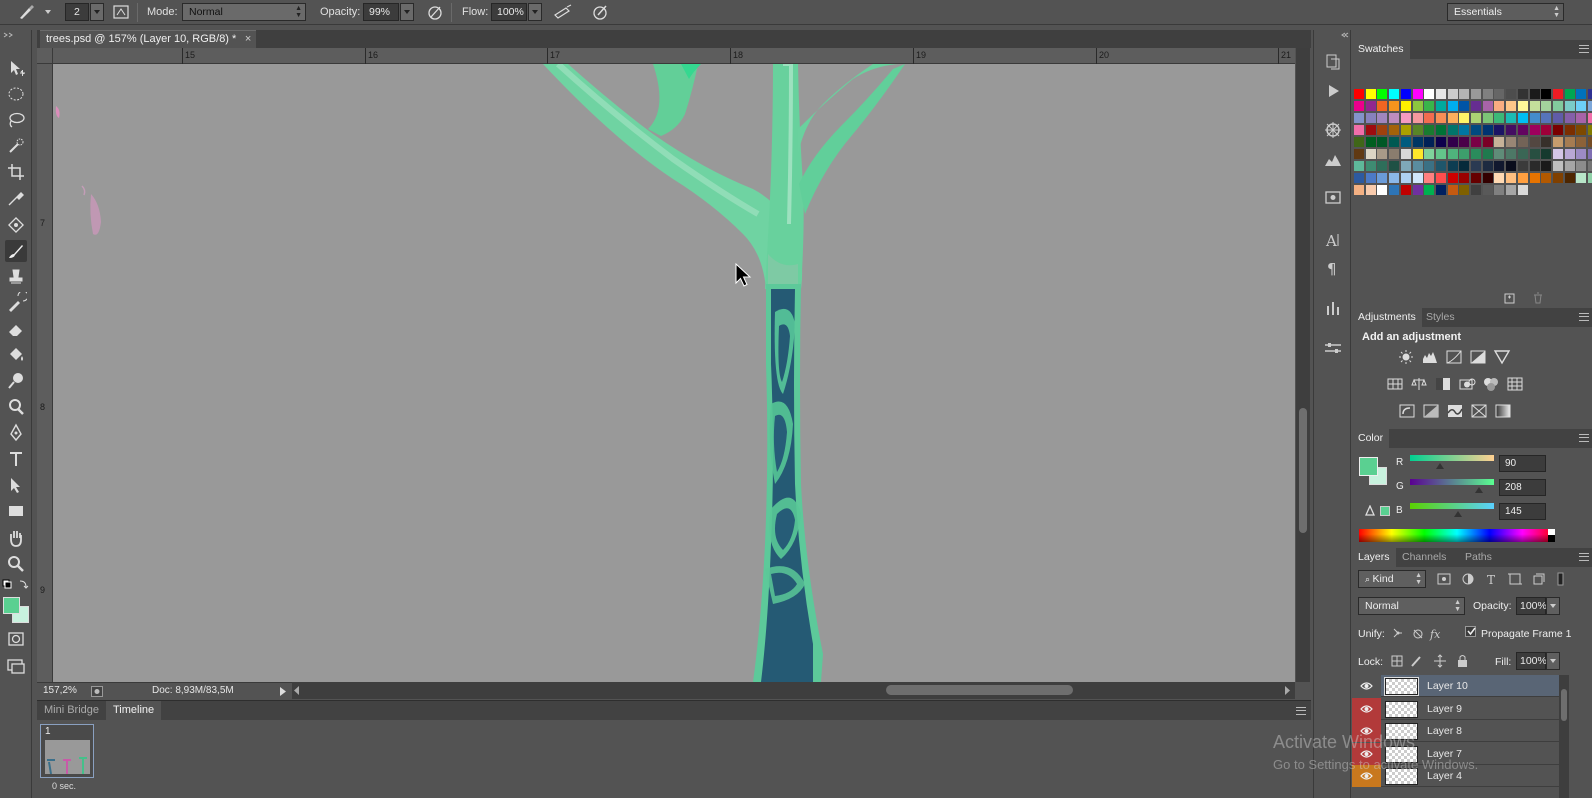 Image resolution: width=1592 pixels, height=798 pixels. What do you see at coordinates (1455, 708) in the screenshot?
I see `layer-row: Layer 9` at bounding box center [1455, 708].